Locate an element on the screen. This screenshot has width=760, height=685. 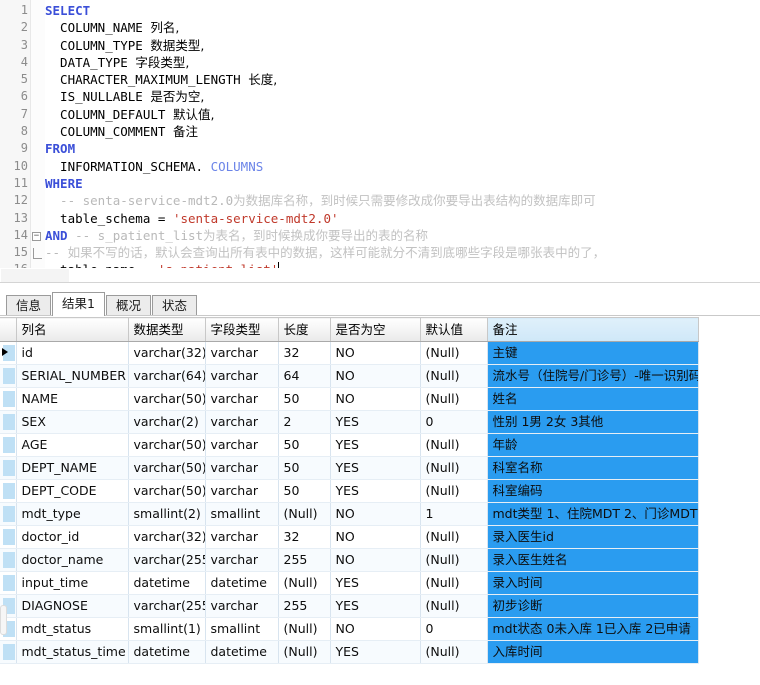
table-cell: 科室编码 is located at coordinates (593, 491).